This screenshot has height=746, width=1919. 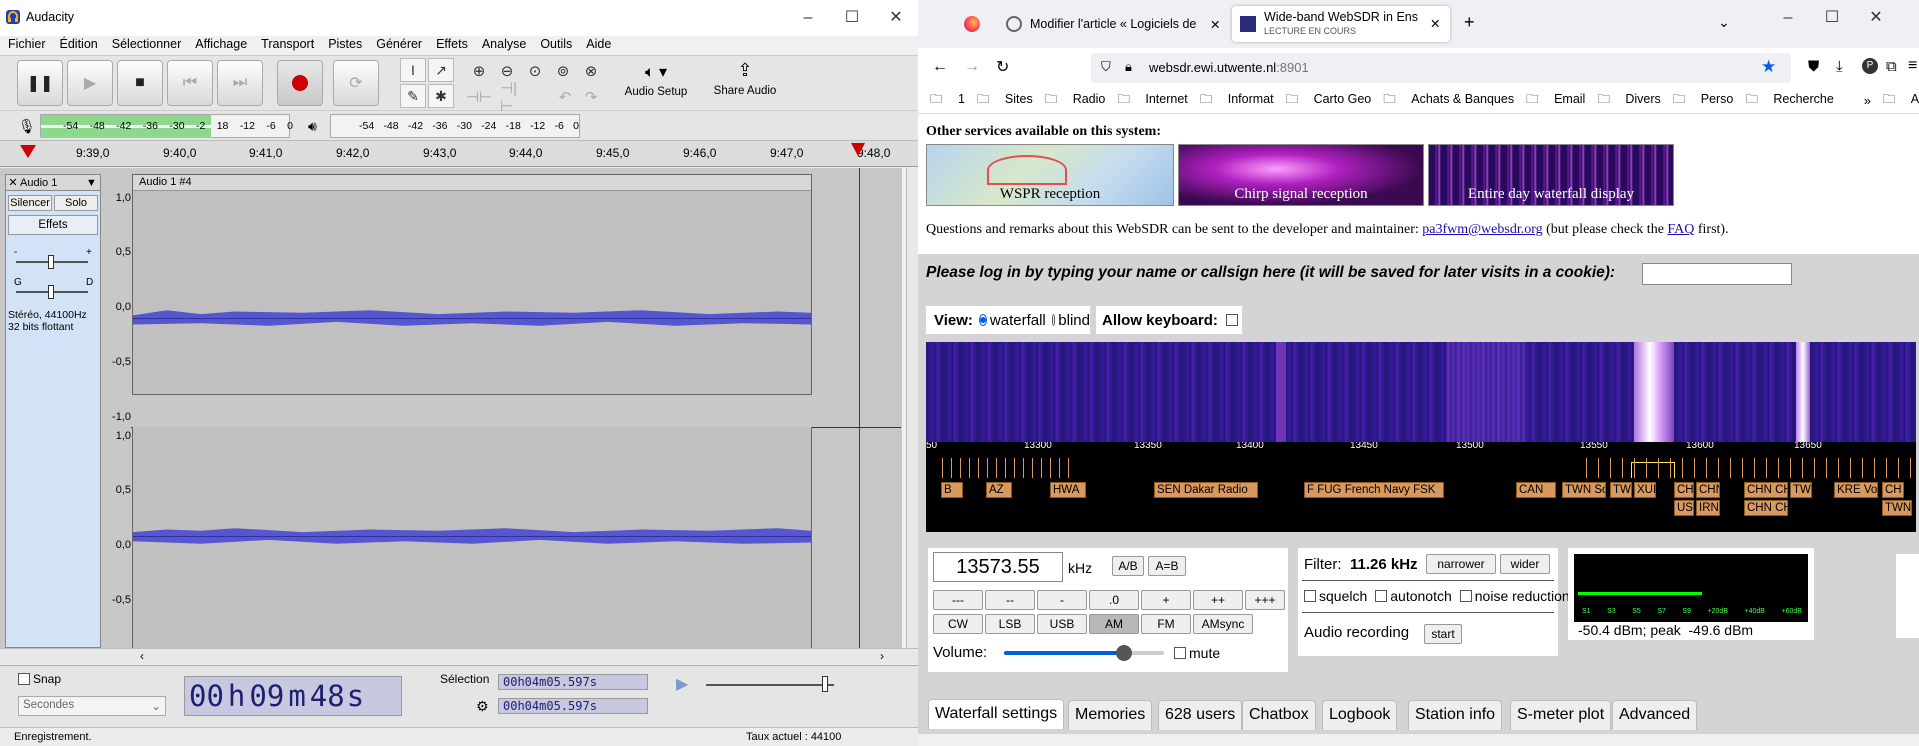 I want to click on station-label: HWA, so click(x=1068, y=490).